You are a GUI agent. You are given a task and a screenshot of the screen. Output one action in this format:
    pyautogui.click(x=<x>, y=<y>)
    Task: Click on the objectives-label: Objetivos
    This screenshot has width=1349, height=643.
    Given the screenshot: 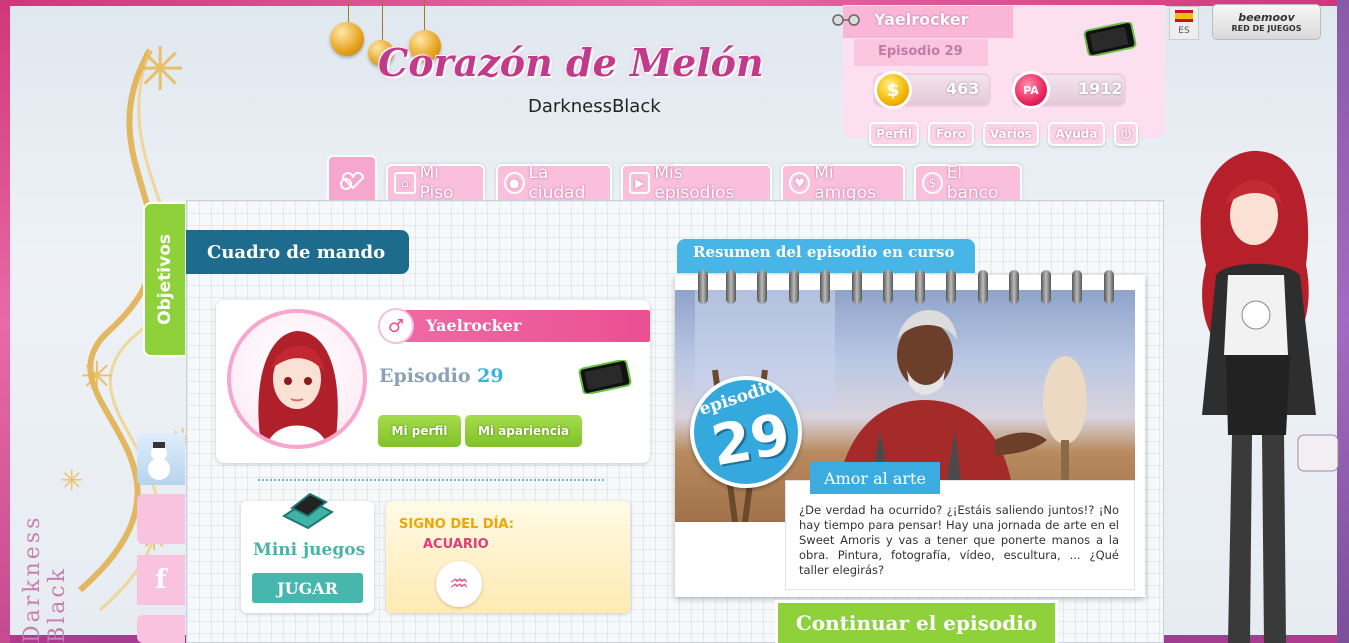 What is the action you would take?
    pyautogui.click(x=165, y=279)
    